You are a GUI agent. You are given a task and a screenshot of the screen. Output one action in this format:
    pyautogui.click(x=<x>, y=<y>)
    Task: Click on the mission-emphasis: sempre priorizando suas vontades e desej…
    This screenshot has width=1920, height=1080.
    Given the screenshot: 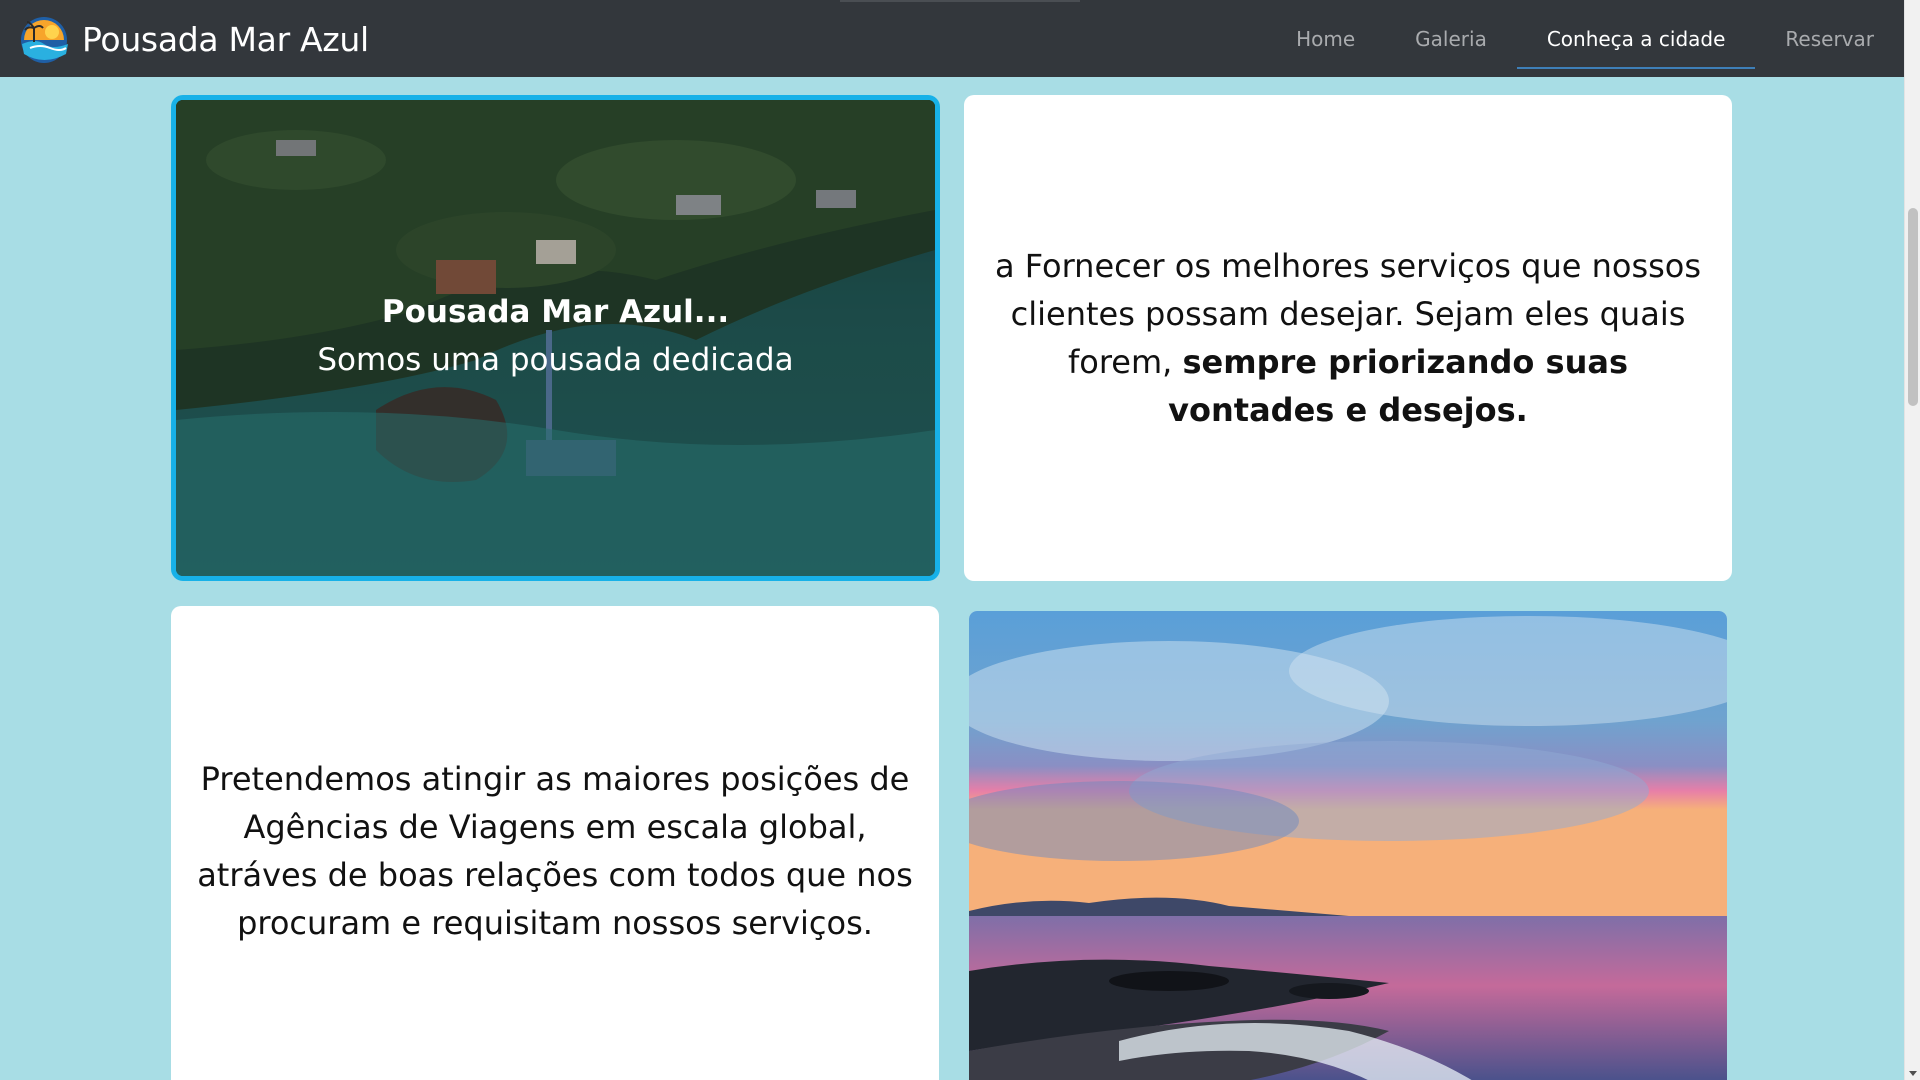 What is the action you would take?
    pyautogui.click(x=1398, y=386)
    